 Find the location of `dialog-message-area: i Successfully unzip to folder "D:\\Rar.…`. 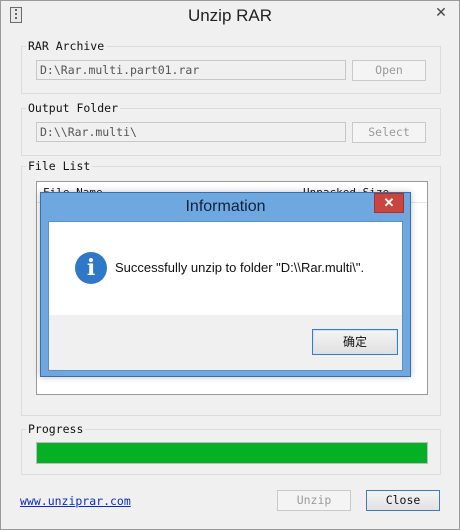

dialog-message-area: i Successfully unzip to folder "D:\\Rar.… is located at coordinates (225, 268).